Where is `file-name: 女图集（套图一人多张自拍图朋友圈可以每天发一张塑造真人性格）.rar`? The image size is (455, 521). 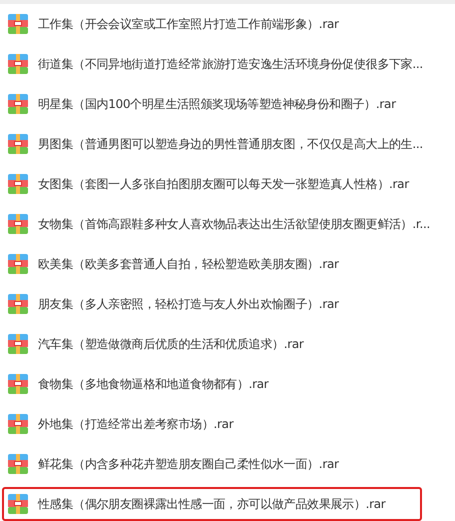 file-name: 女图集（套图一人多张自拍图朋友圈可以每天发一张塑造真人性格）.rar is located at coordinates (223, 184).